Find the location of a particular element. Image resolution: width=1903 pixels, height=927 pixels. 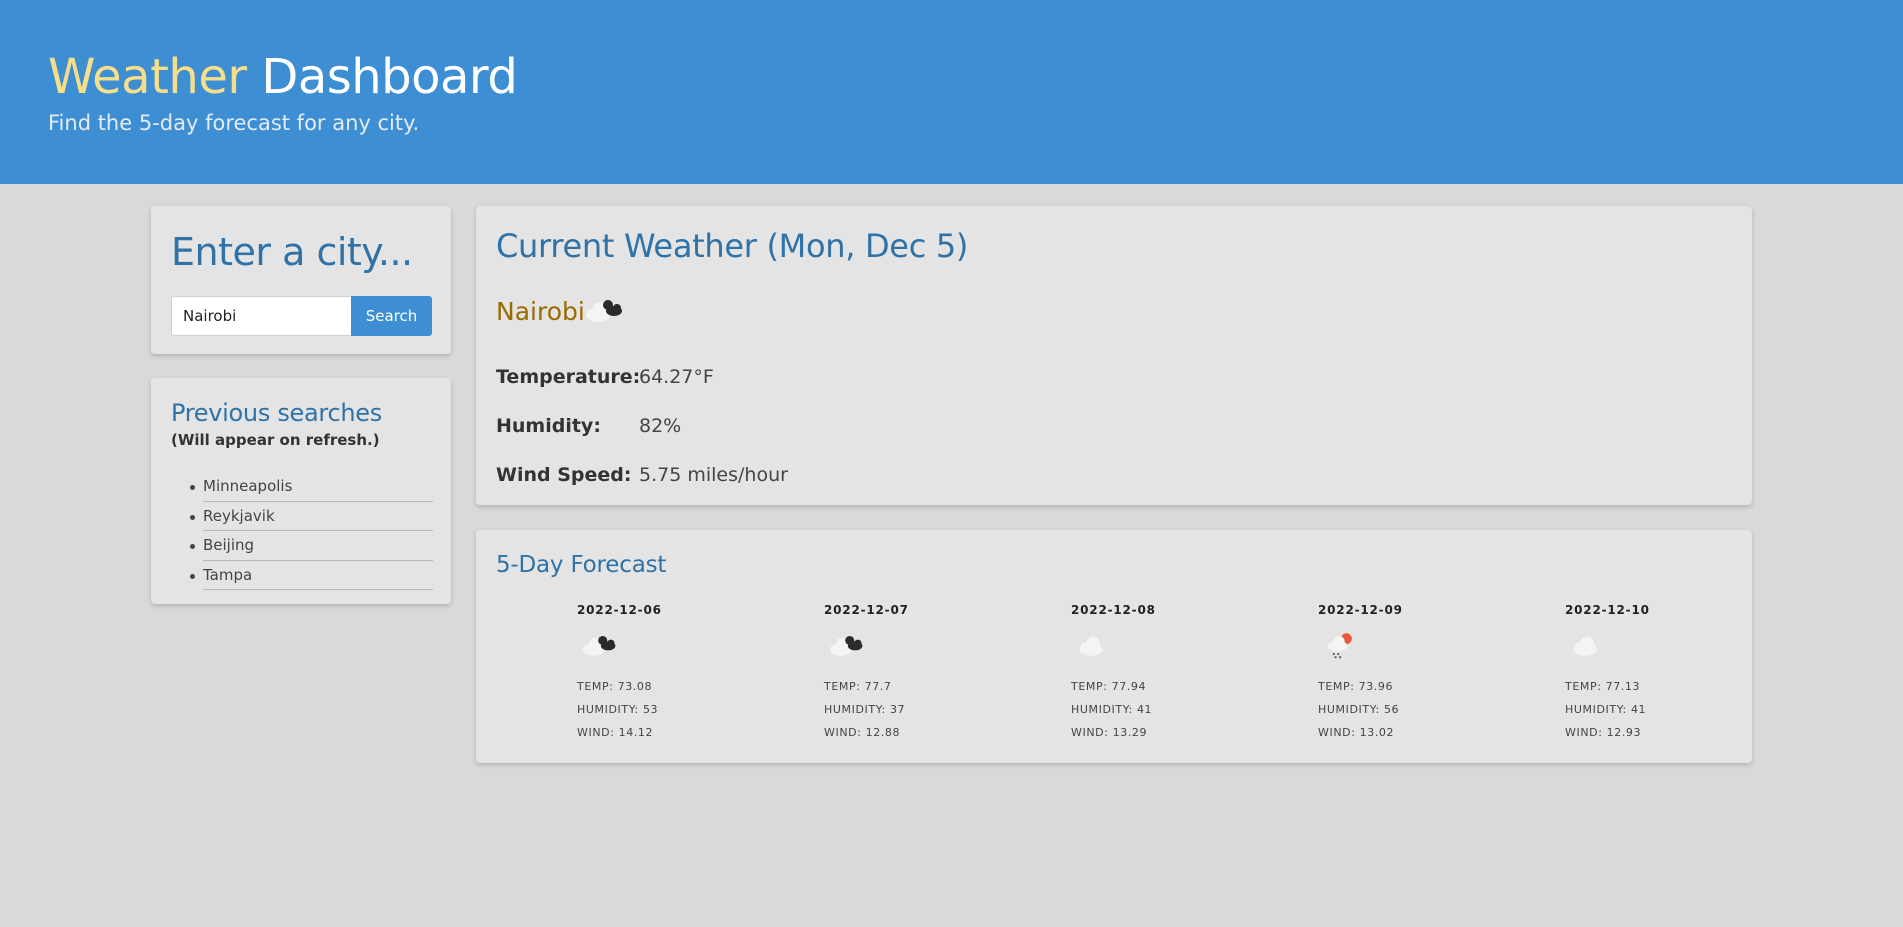

forecast-humidity: HUMIDITY: 56 is located at coordinates (1359, 709).